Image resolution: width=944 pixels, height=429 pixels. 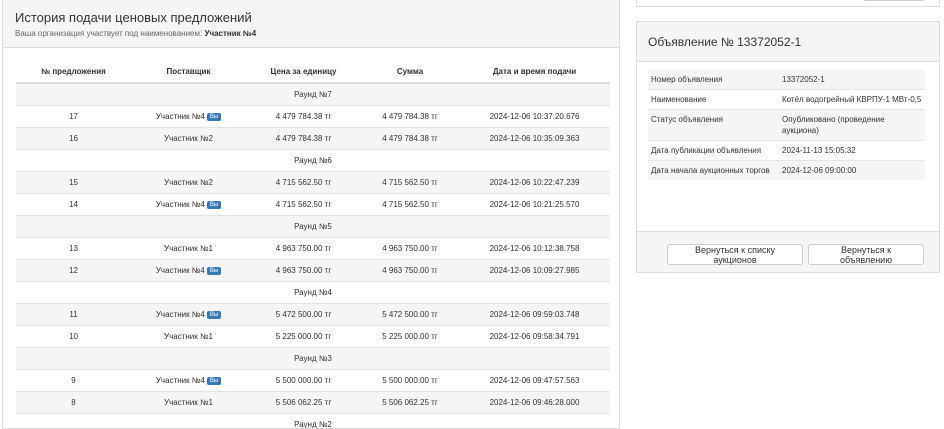 What do you see at coordinates (311, 18) in the screenshot?
I see `bid-history-title: История подачи ценовых предложений` at bounding box center [311, 18].